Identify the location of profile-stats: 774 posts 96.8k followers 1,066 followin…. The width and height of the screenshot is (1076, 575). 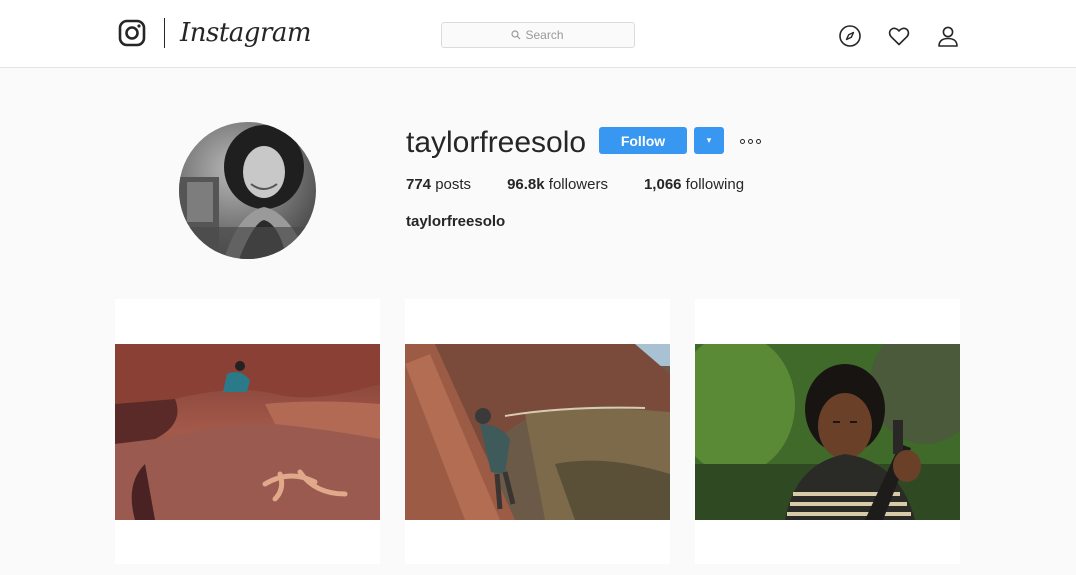
(593, 185).